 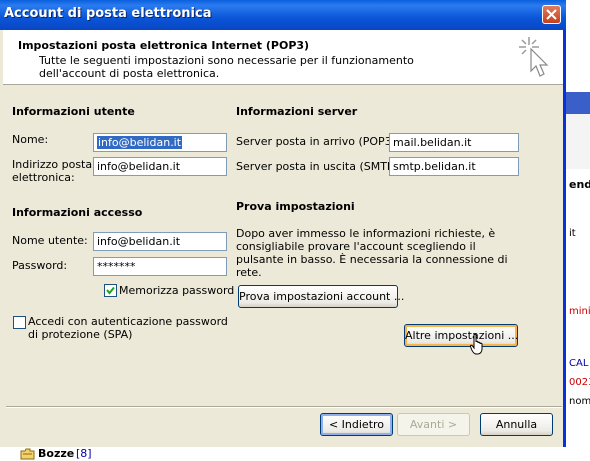 I want to click on access-info-heading: Informazioni accesso, so click(x=77, y=212).